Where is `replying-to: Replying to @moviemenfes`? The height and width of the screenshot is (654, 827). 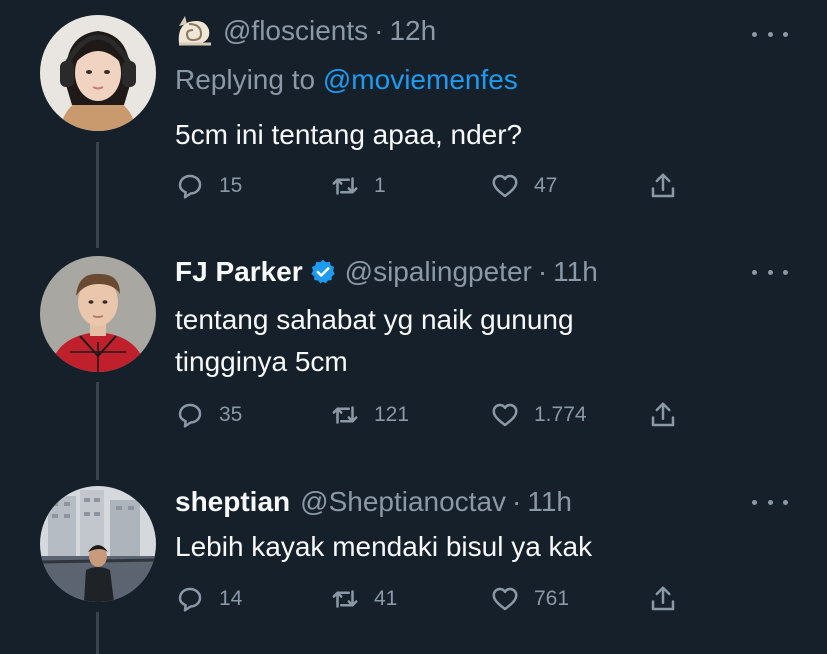 replying-to: Replying to @moviemenfes is located at coordinates (346, 80).